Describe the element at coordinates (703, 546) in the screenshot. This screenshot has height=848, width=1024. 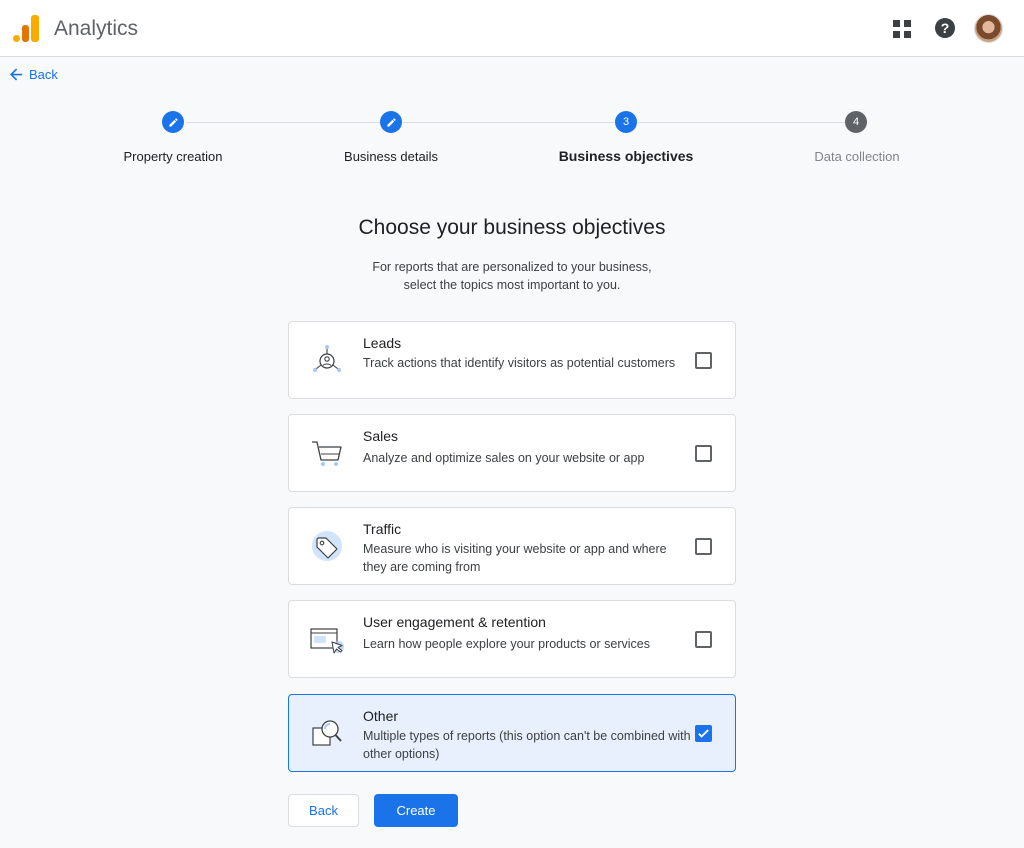
I see `objective-checkbox-traffic` at that location.